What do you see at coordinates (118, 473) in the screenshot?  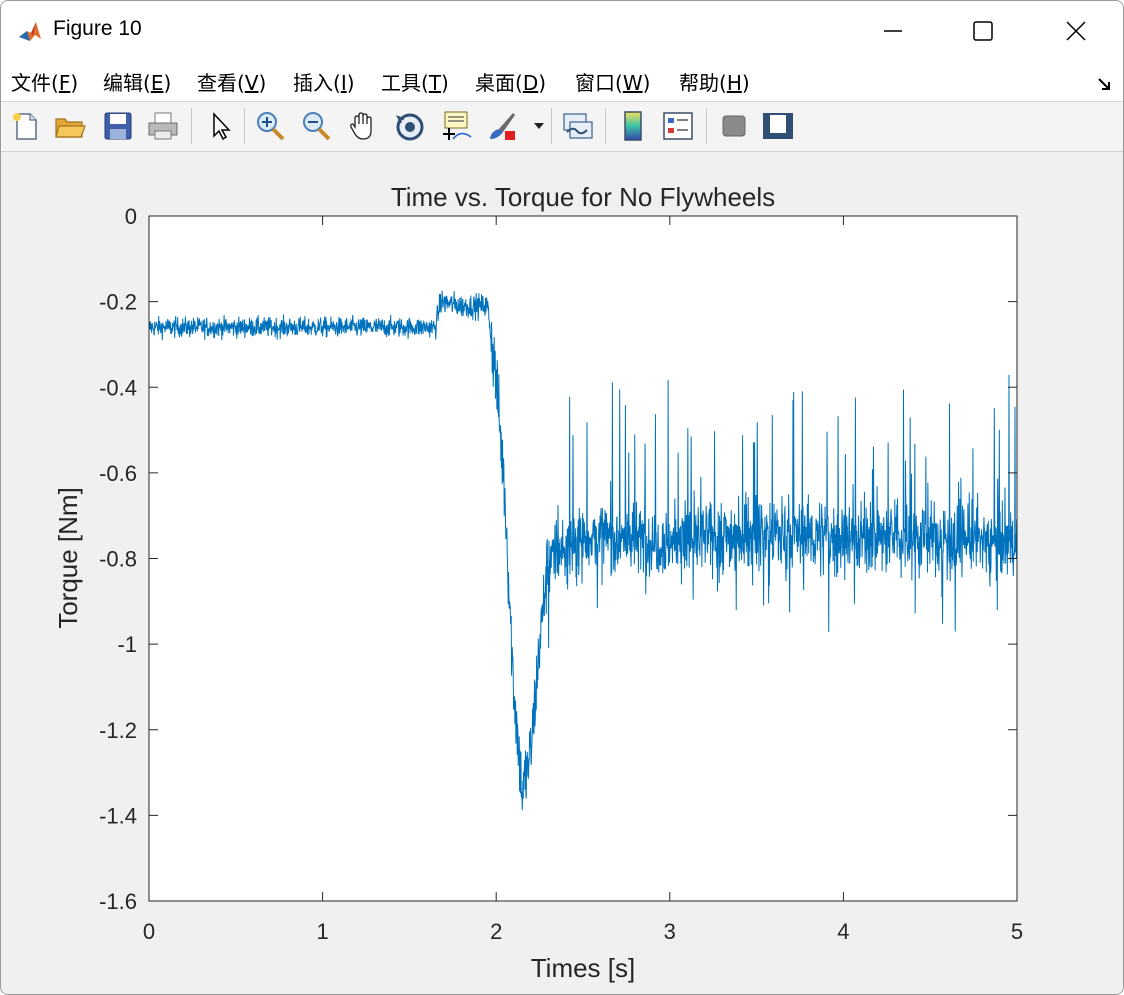 I see `y-tick-label: -0.6` at bounding box center [118, 473].